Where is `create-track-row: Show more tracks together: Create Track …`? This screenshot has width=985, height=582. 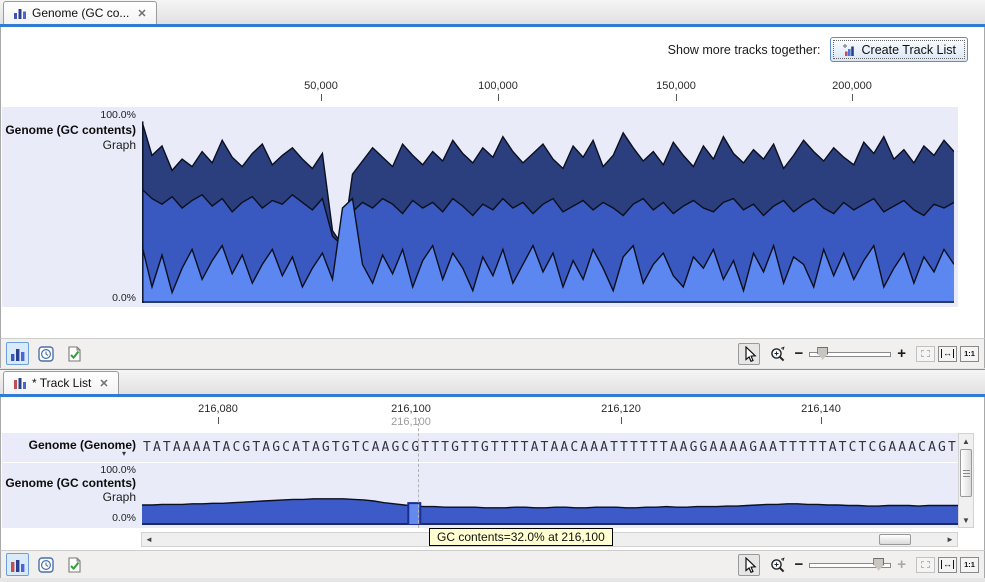
create-track-row: Show more tracks together: Create Track … is located at coordinates (818, 49).